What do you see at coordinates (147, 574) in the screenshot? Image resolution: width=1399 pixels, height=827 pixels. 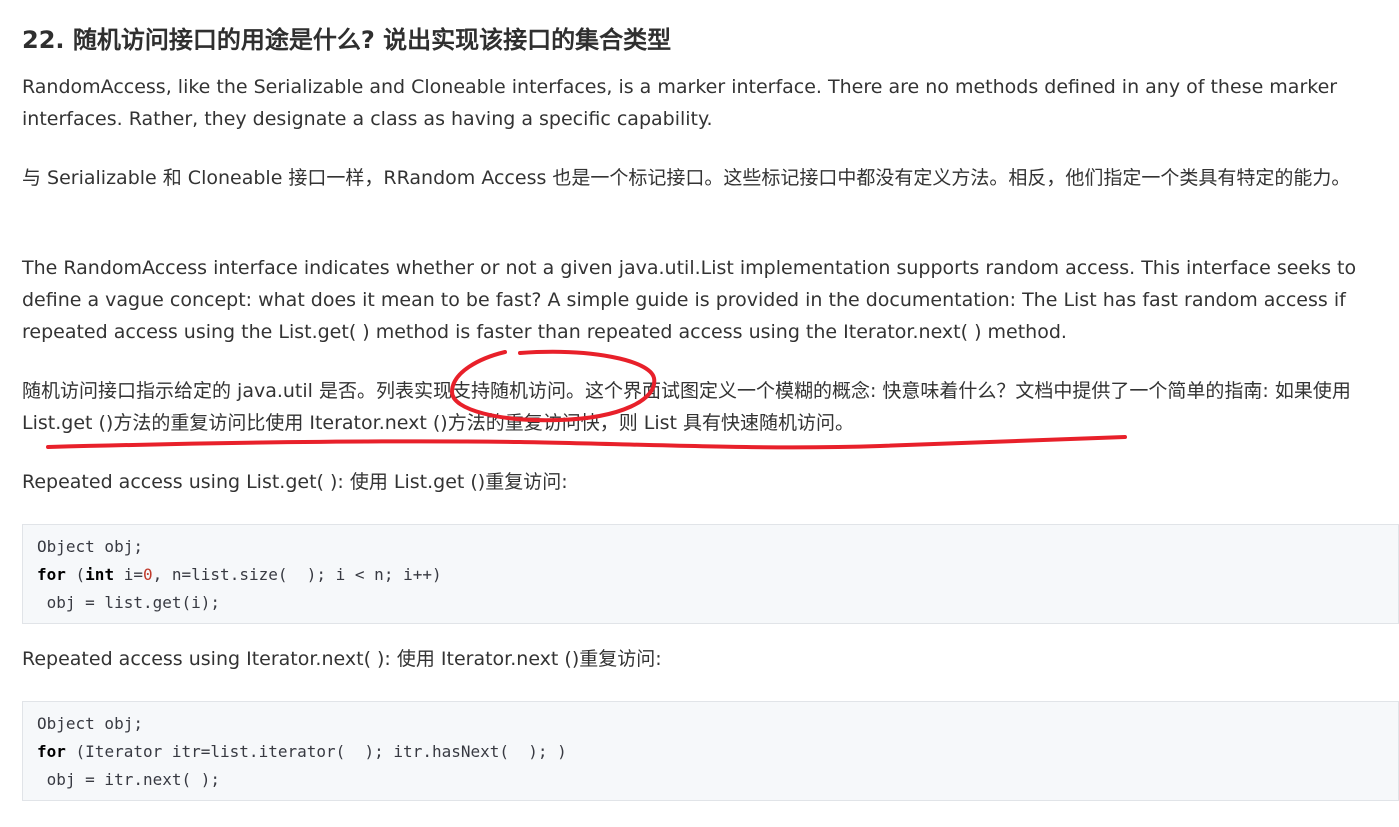 I see `code-number: 0` at bounding box center [147, 574].